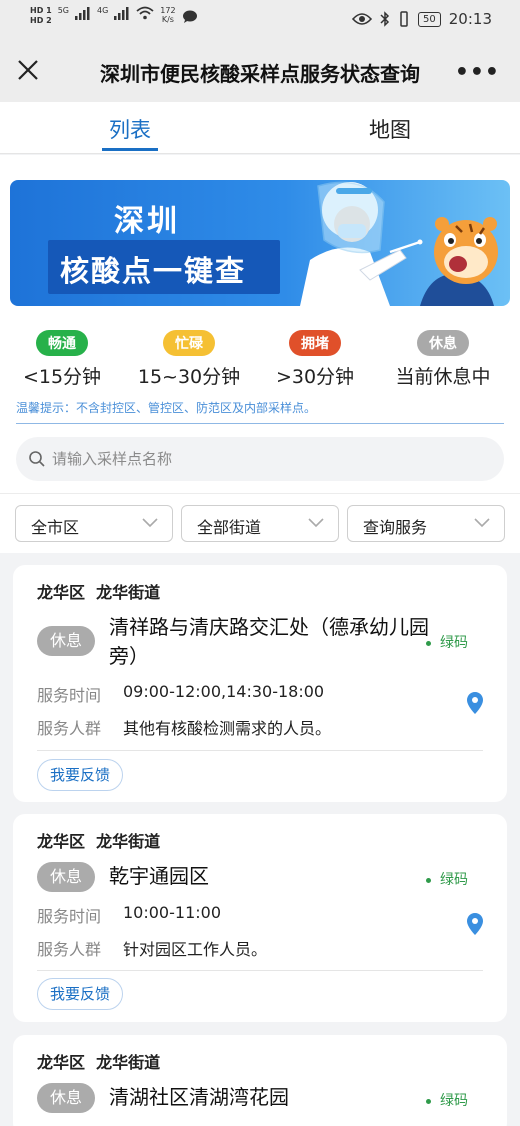 The width and height of the screenshot is (520, 1126). What do you see at coordinates (477, 72) in the screenshot?
I see `more-menu-button: •••` at bounding box center [477, 72].